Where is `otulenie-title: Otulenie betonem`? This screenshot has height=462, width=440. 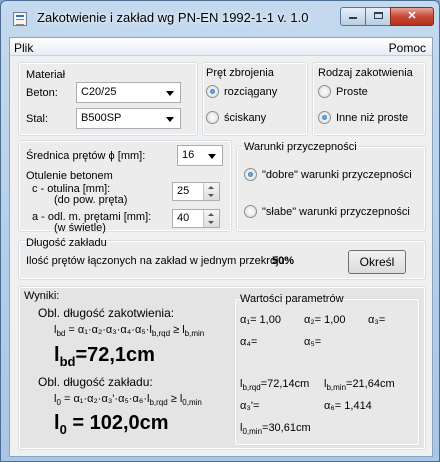
otulenie-title: Otulenie betonem is located at coordinates (69, 176).